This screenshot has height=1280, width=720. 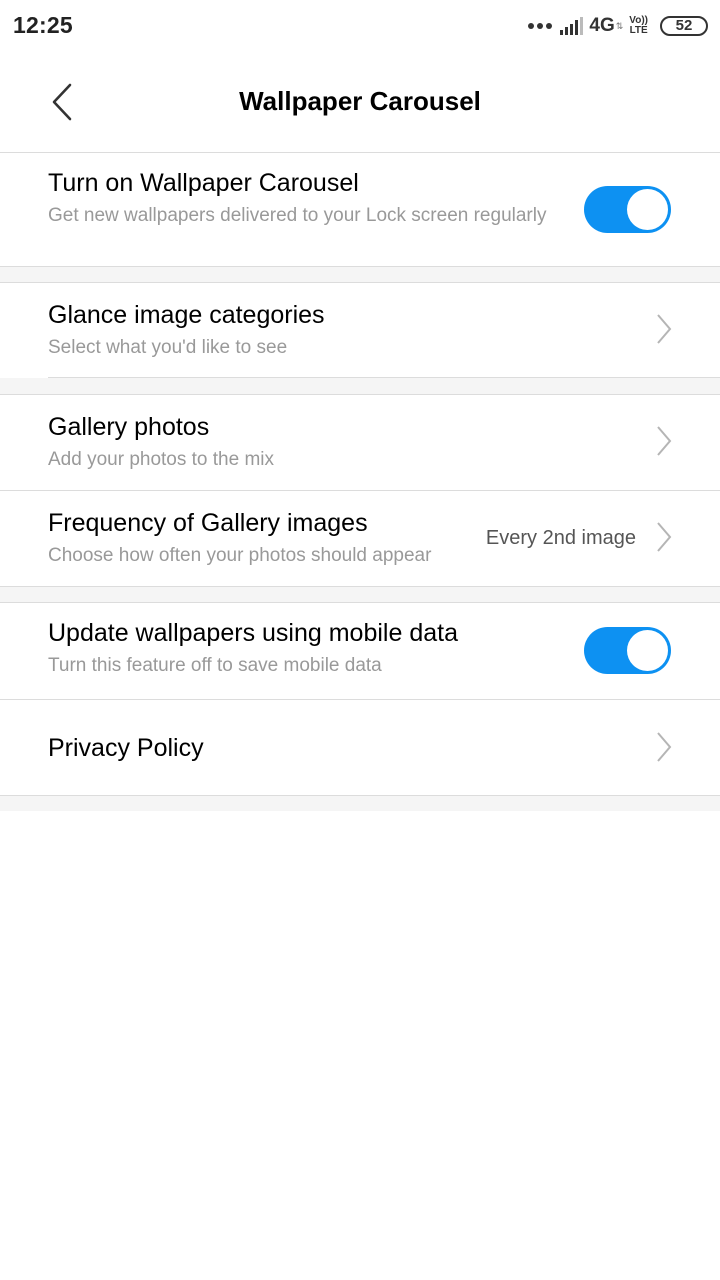 What do you see at coordinates (253, 633) in the screenshot?
I see `setting-title: Update wallpapers using mobile data` at bounding box center [253, 633].